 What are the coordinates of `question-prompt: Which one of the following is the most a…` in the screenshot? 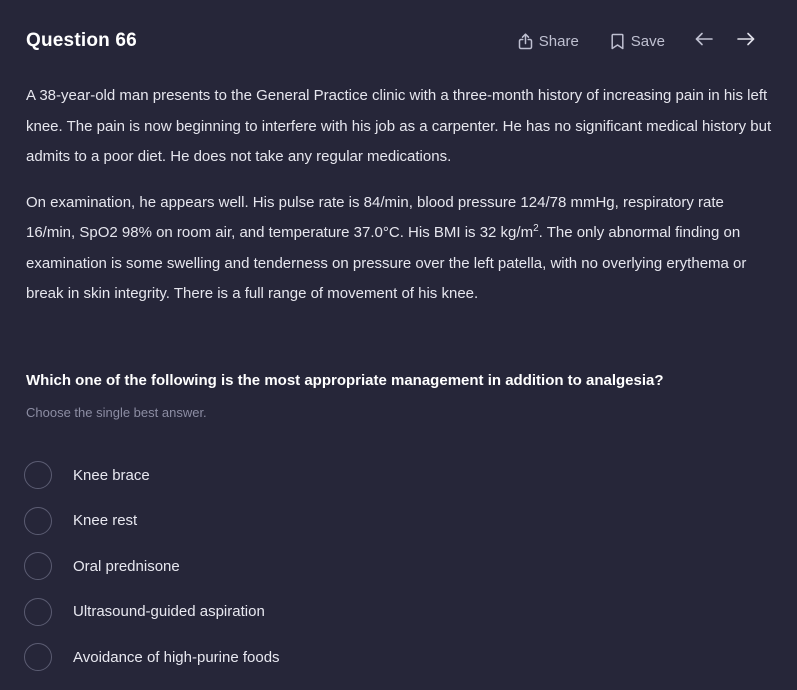 It's located at (345, 380).